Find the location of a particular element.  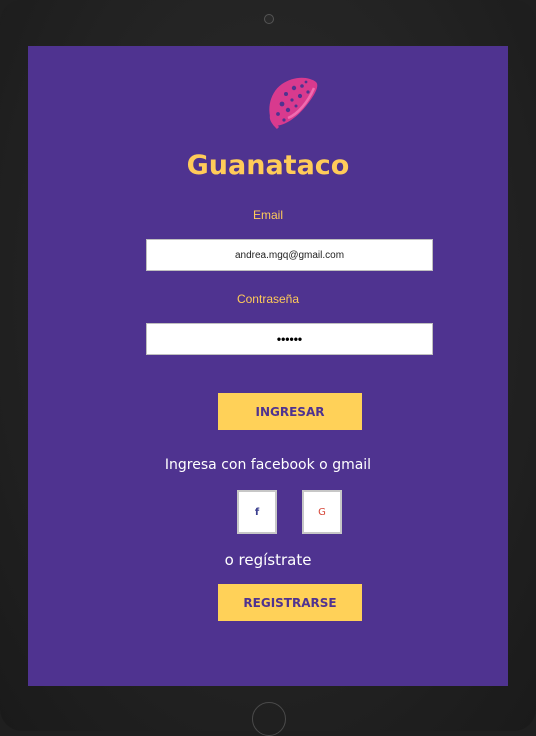

password-label: Contraseña is located at coordinates (268, 299).